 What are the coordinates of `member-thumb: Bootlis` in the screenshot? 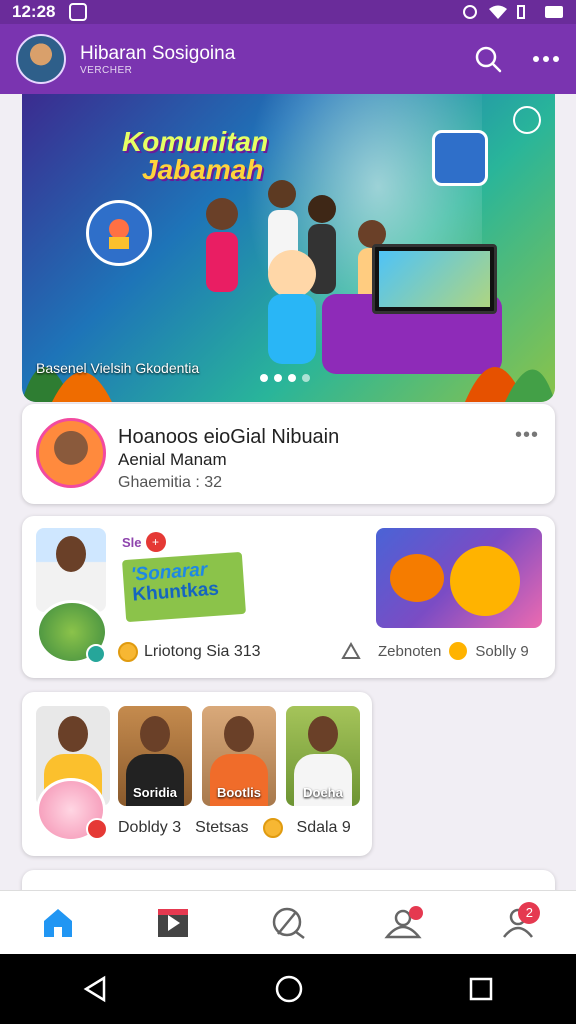 It's located at (239, 756).